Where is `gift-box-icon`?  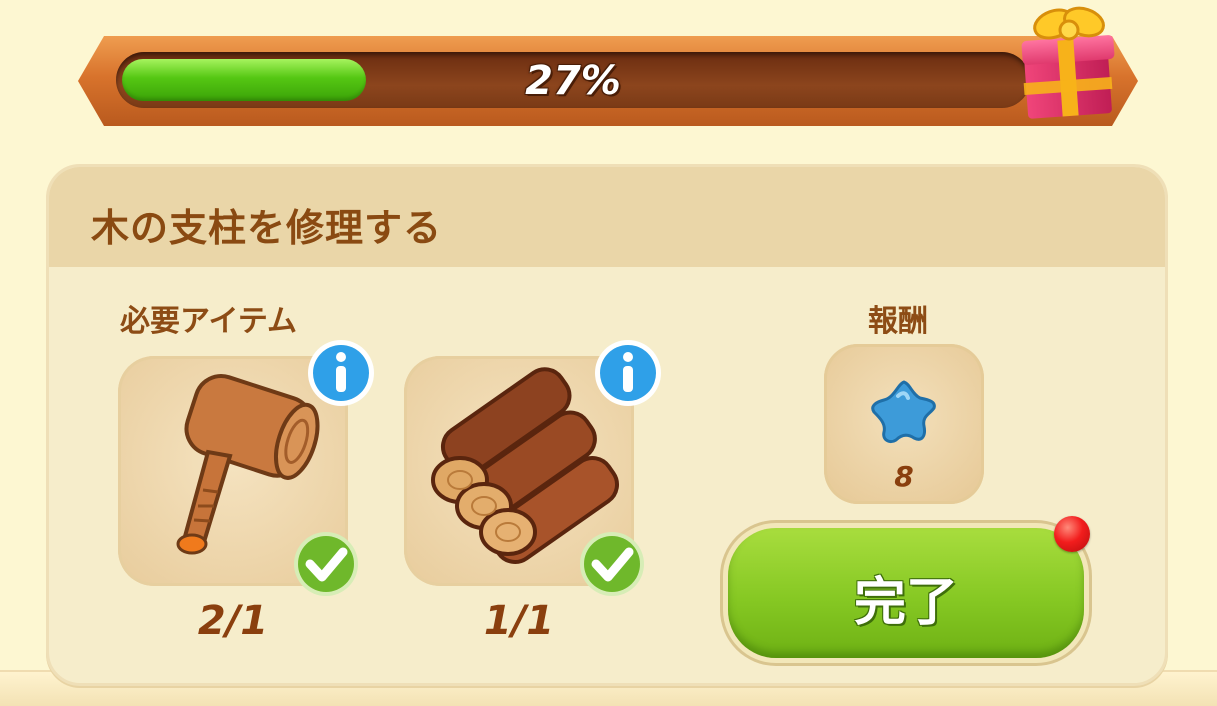 gift-box-icon is located at coordinates (1071, 62).